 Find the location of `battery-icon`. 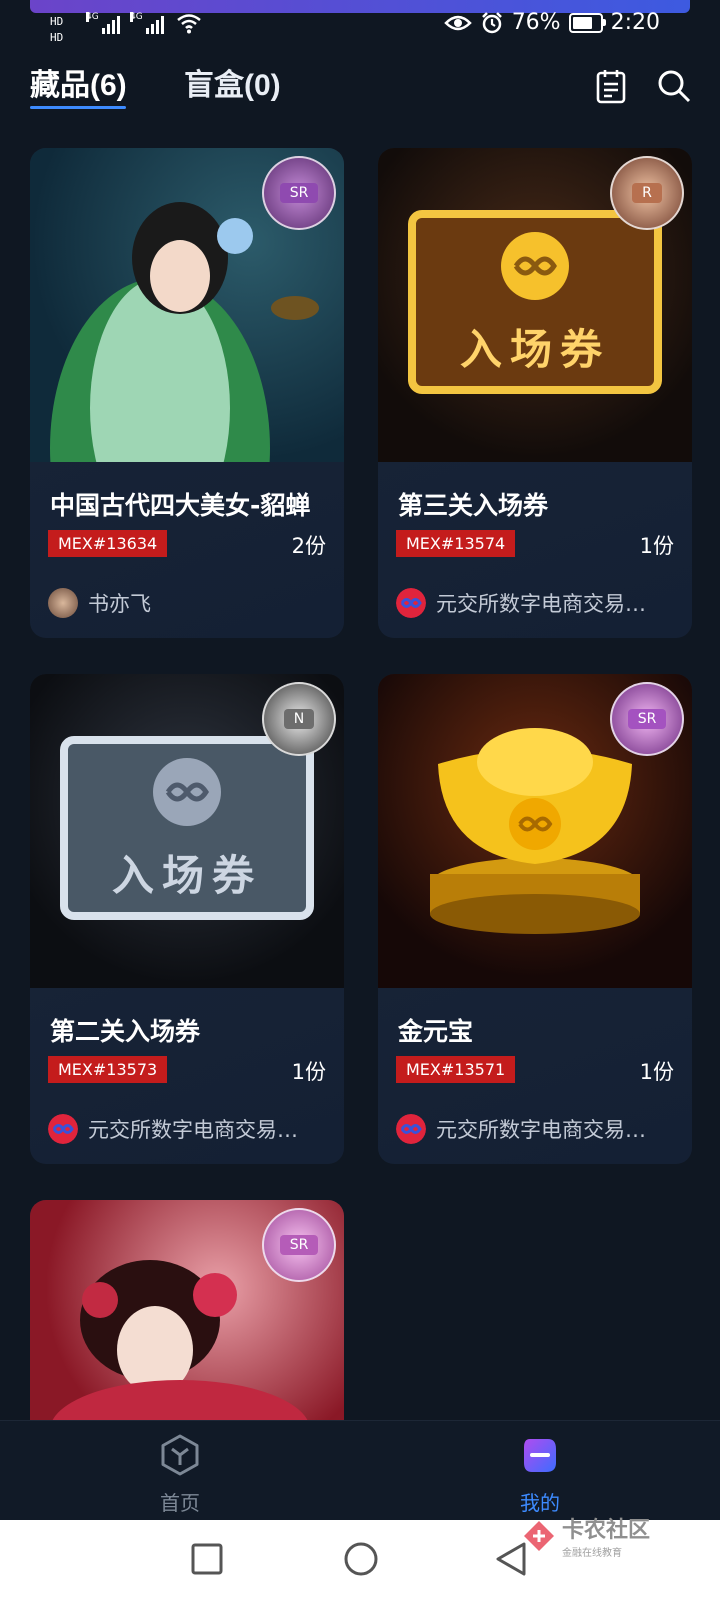

battery-icon is located at coordinates (587, 22).